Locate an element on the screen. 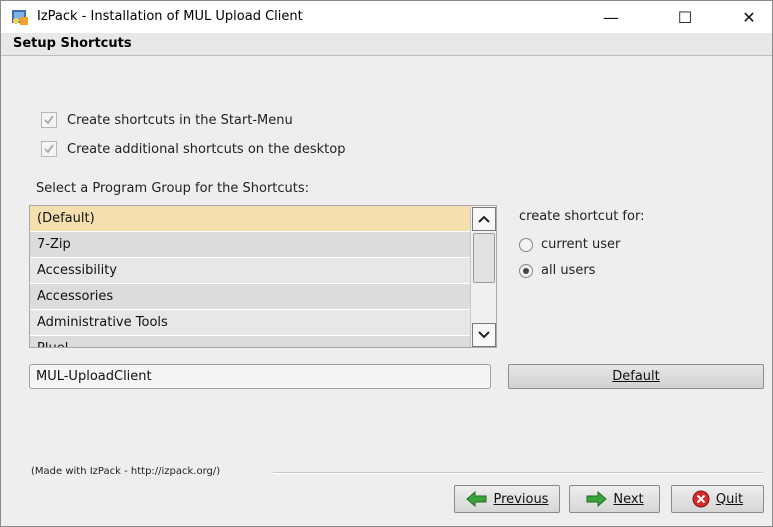 The height and width of the screenshot is (527, 773). footer-divider is located at coordinates (518, 473).